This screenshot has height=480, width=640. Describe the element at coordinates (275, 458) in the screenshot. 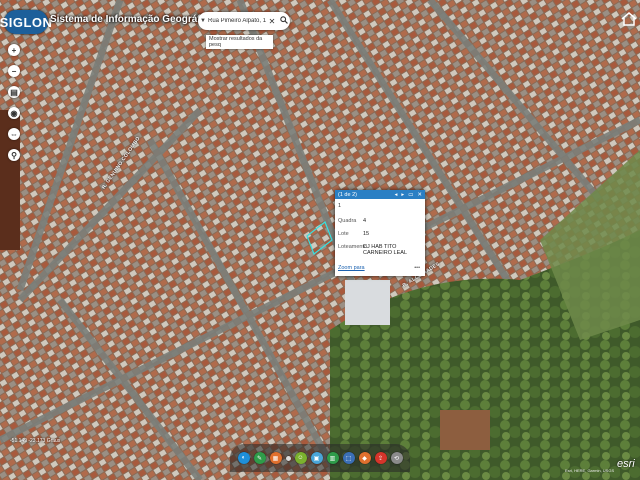

I see `grid-icon: ▦` at that location.